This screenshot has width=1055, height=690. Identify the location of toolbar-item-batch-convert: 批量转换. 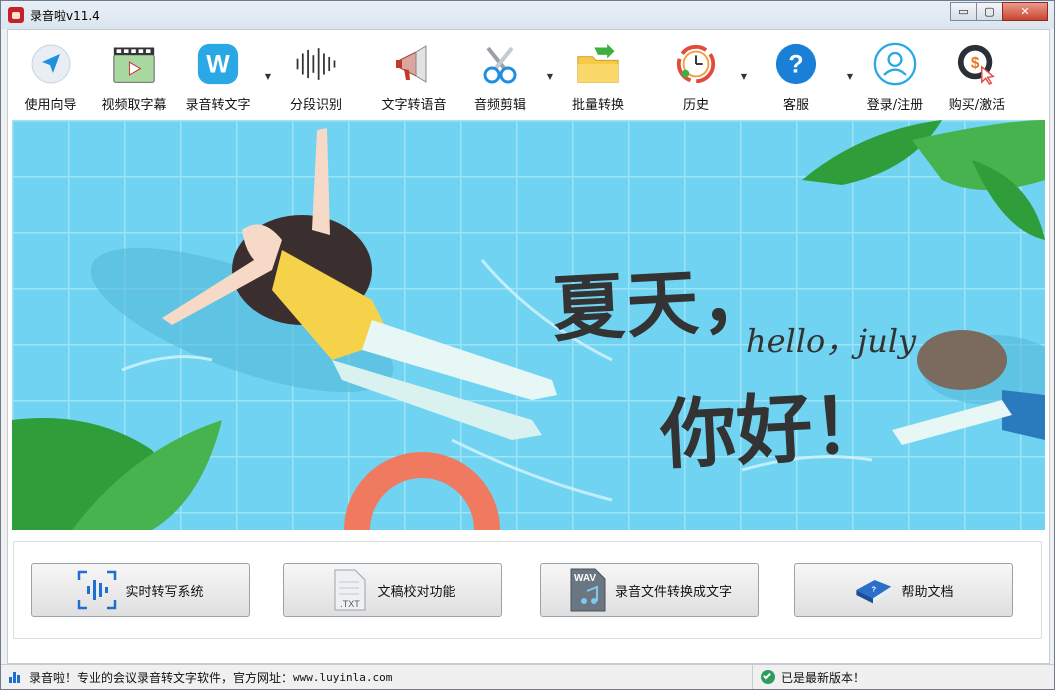
(598, 74).